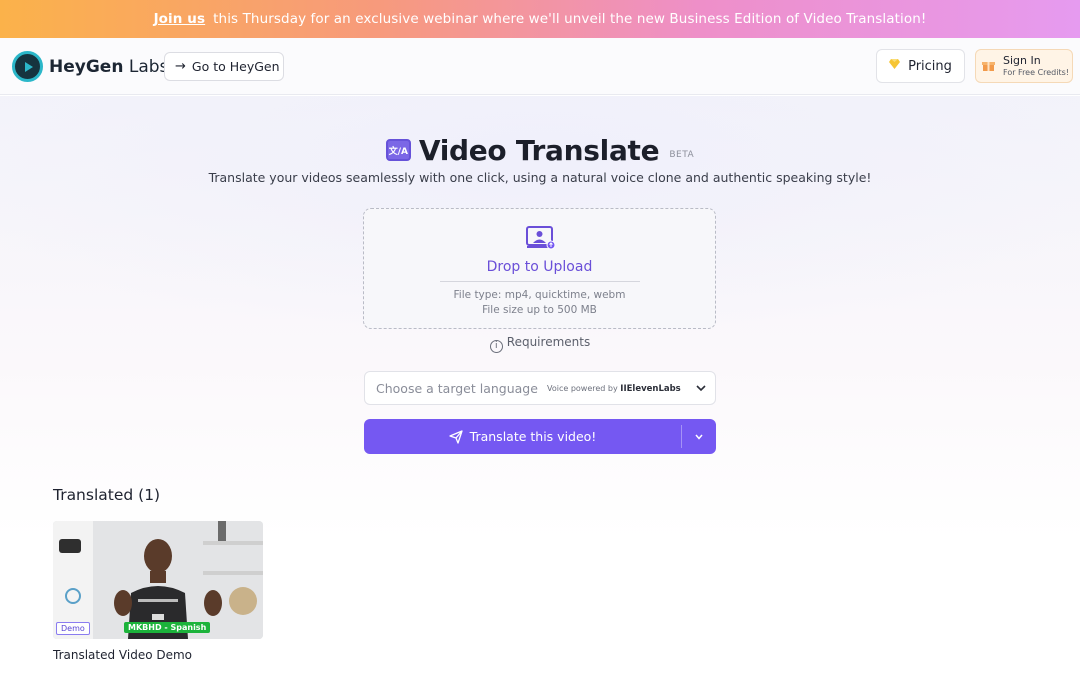 This screenshot has width=1080, height=688. What do you see at coordinates (930, 66) in the screenshot?
I see `pricing-label: Pricing` at bounding box center [930, 66].